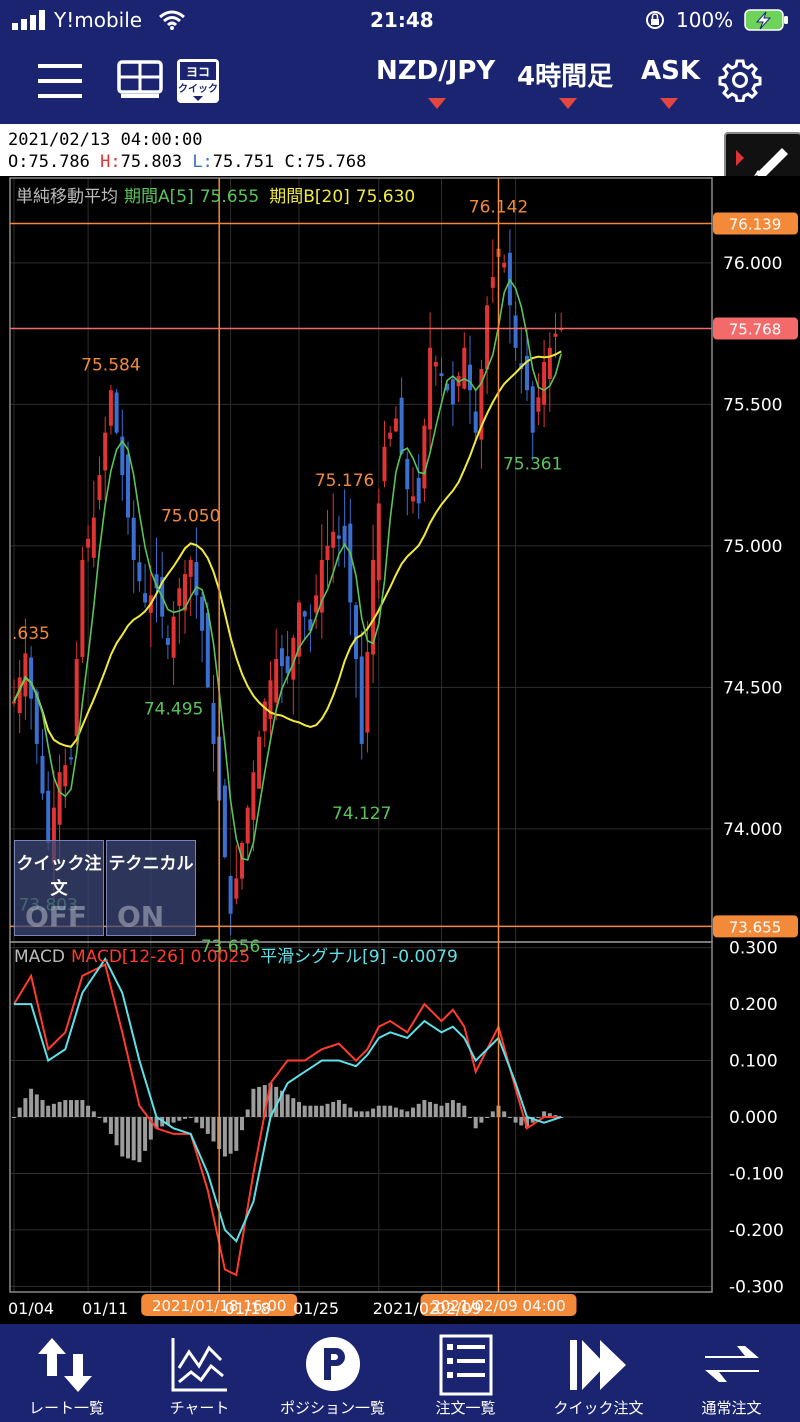 Image resolution: width=800 pixels, height=1422 pixels. Describe the element at coordinates (59, 162) in the screenshot. I see `open-value: 75.786` at that location.